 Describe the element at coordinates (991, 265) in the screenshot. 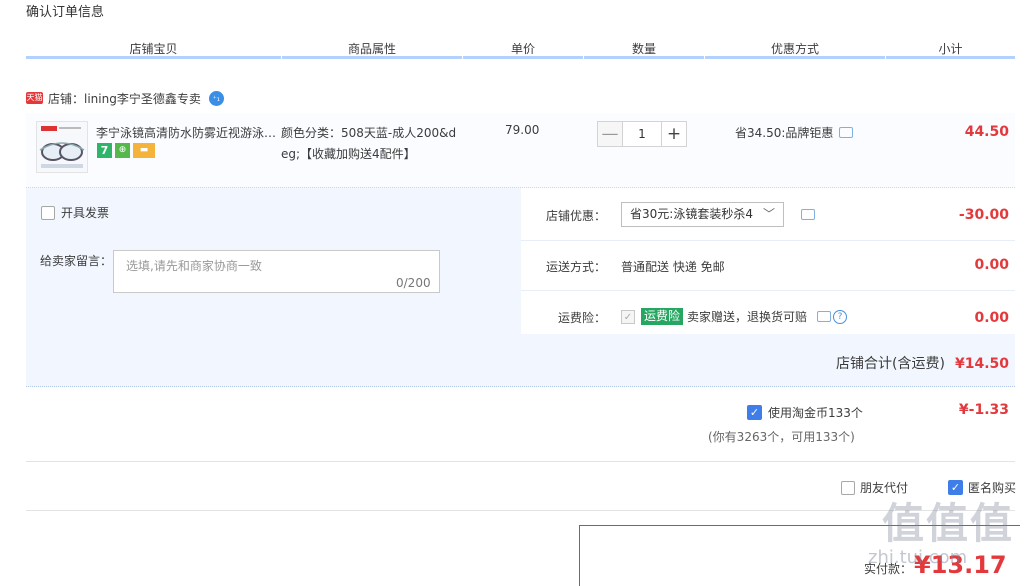

I see `shipping-amount: 0.00` at that location.